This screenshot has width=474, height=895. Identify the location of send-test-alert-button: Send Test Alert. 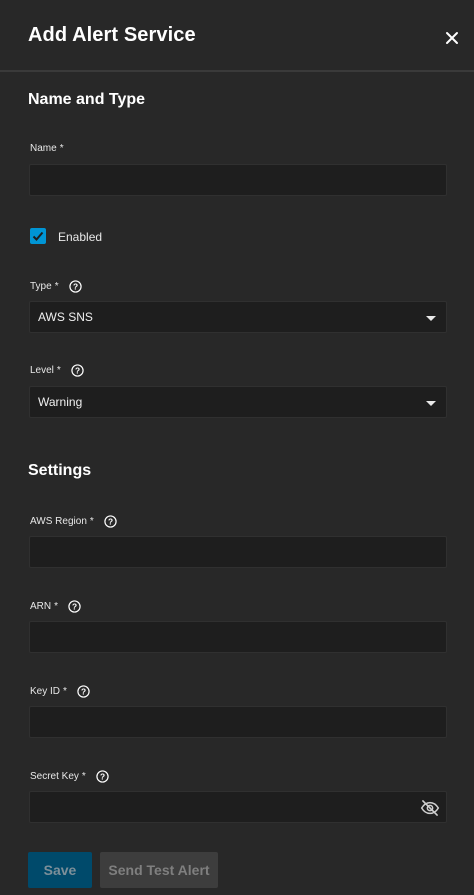
(159, 870).